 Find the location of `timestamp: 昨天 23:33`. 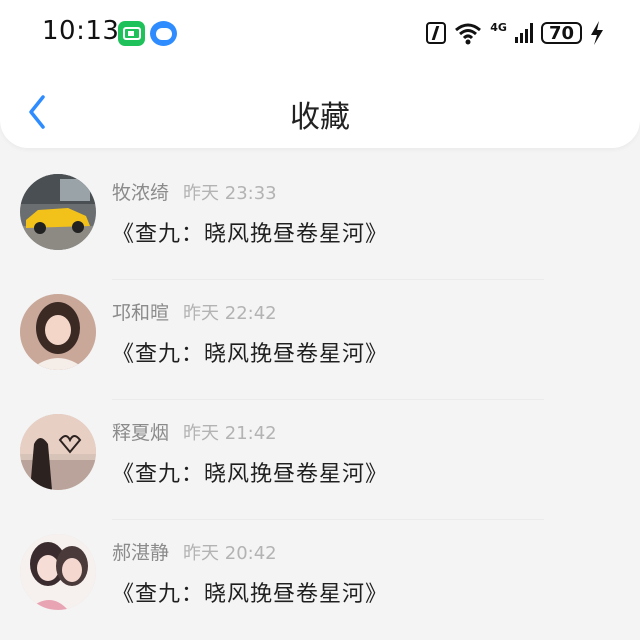

timestamp: 昨天 23:33 is located at coordinates (230, 193).